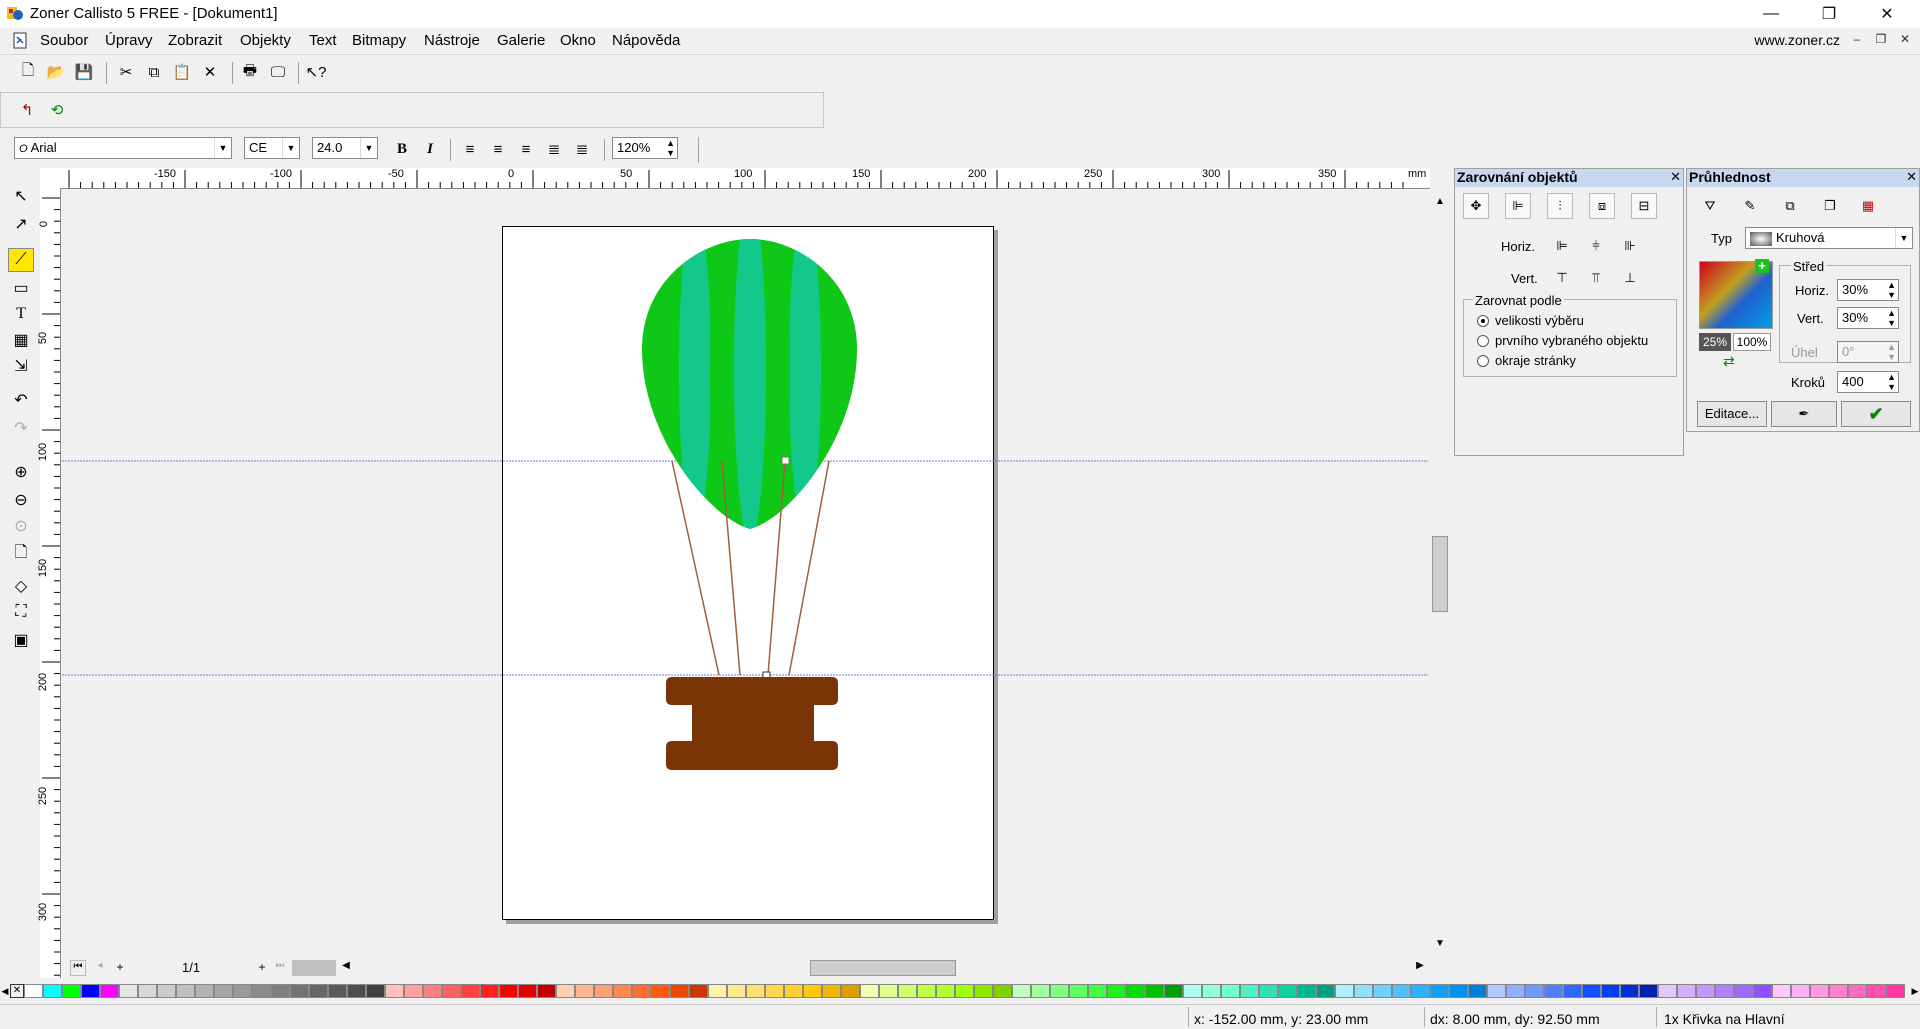 This screenshot has height=1029, width=1920. I want to click on menu-galerie: Galerie, so click(521, 40).